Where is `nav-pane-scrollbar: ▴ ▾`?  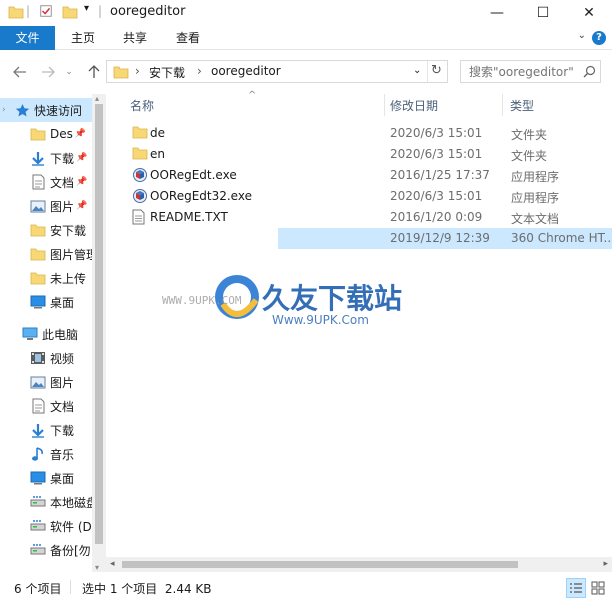 nav-pane-scrollbar: ▴ ▾ is located at coordinates (99, 333).